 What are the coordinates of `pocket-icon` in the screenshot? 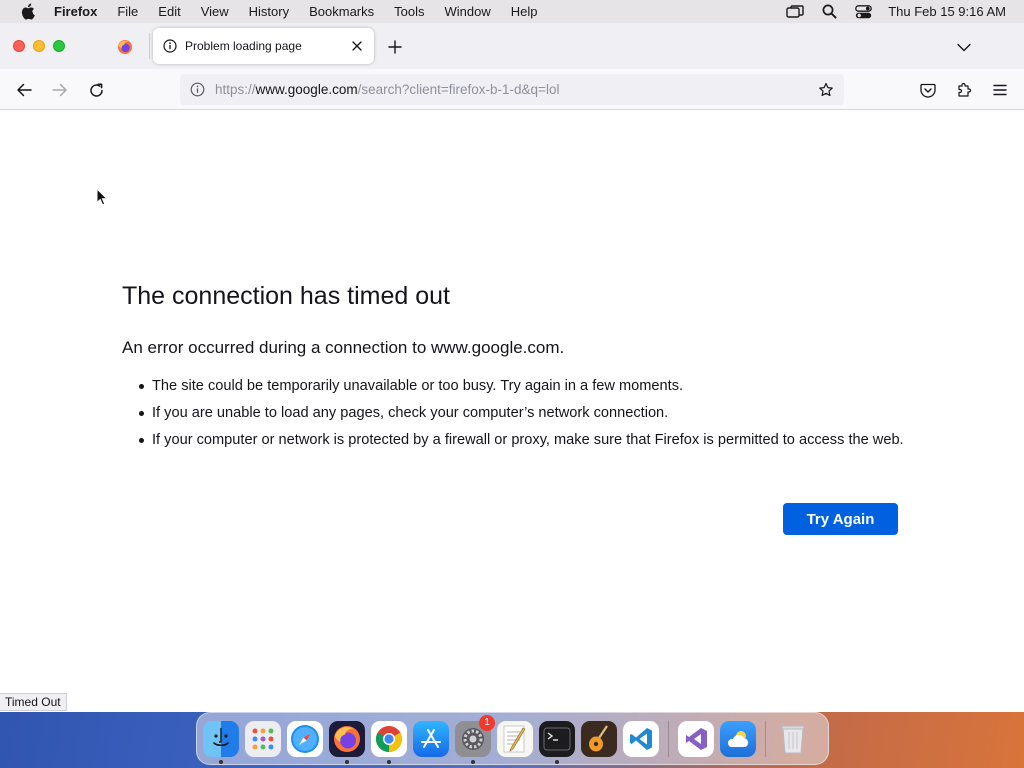 It's located at (928, 90).